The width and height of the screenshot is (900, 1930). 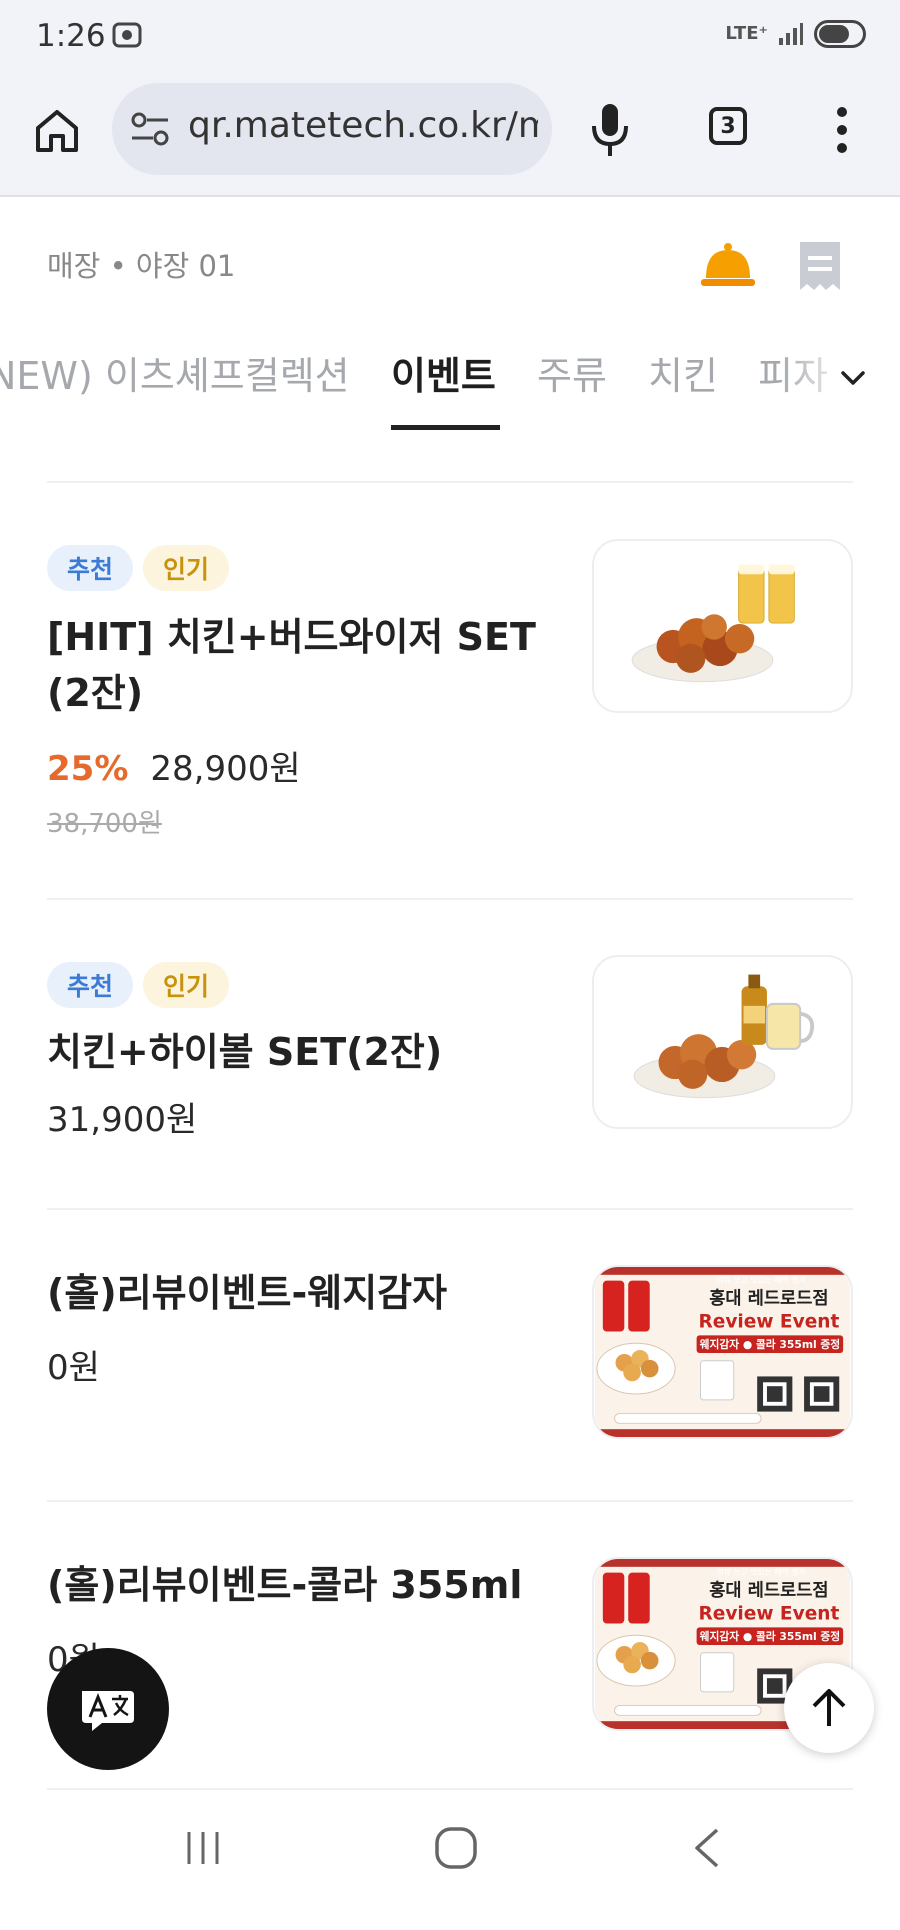 I want to click on category-tabs: NEW) 이츠셰프컬렉션 이벤트 주류 치킨 피자, so click(x=450, y=380).